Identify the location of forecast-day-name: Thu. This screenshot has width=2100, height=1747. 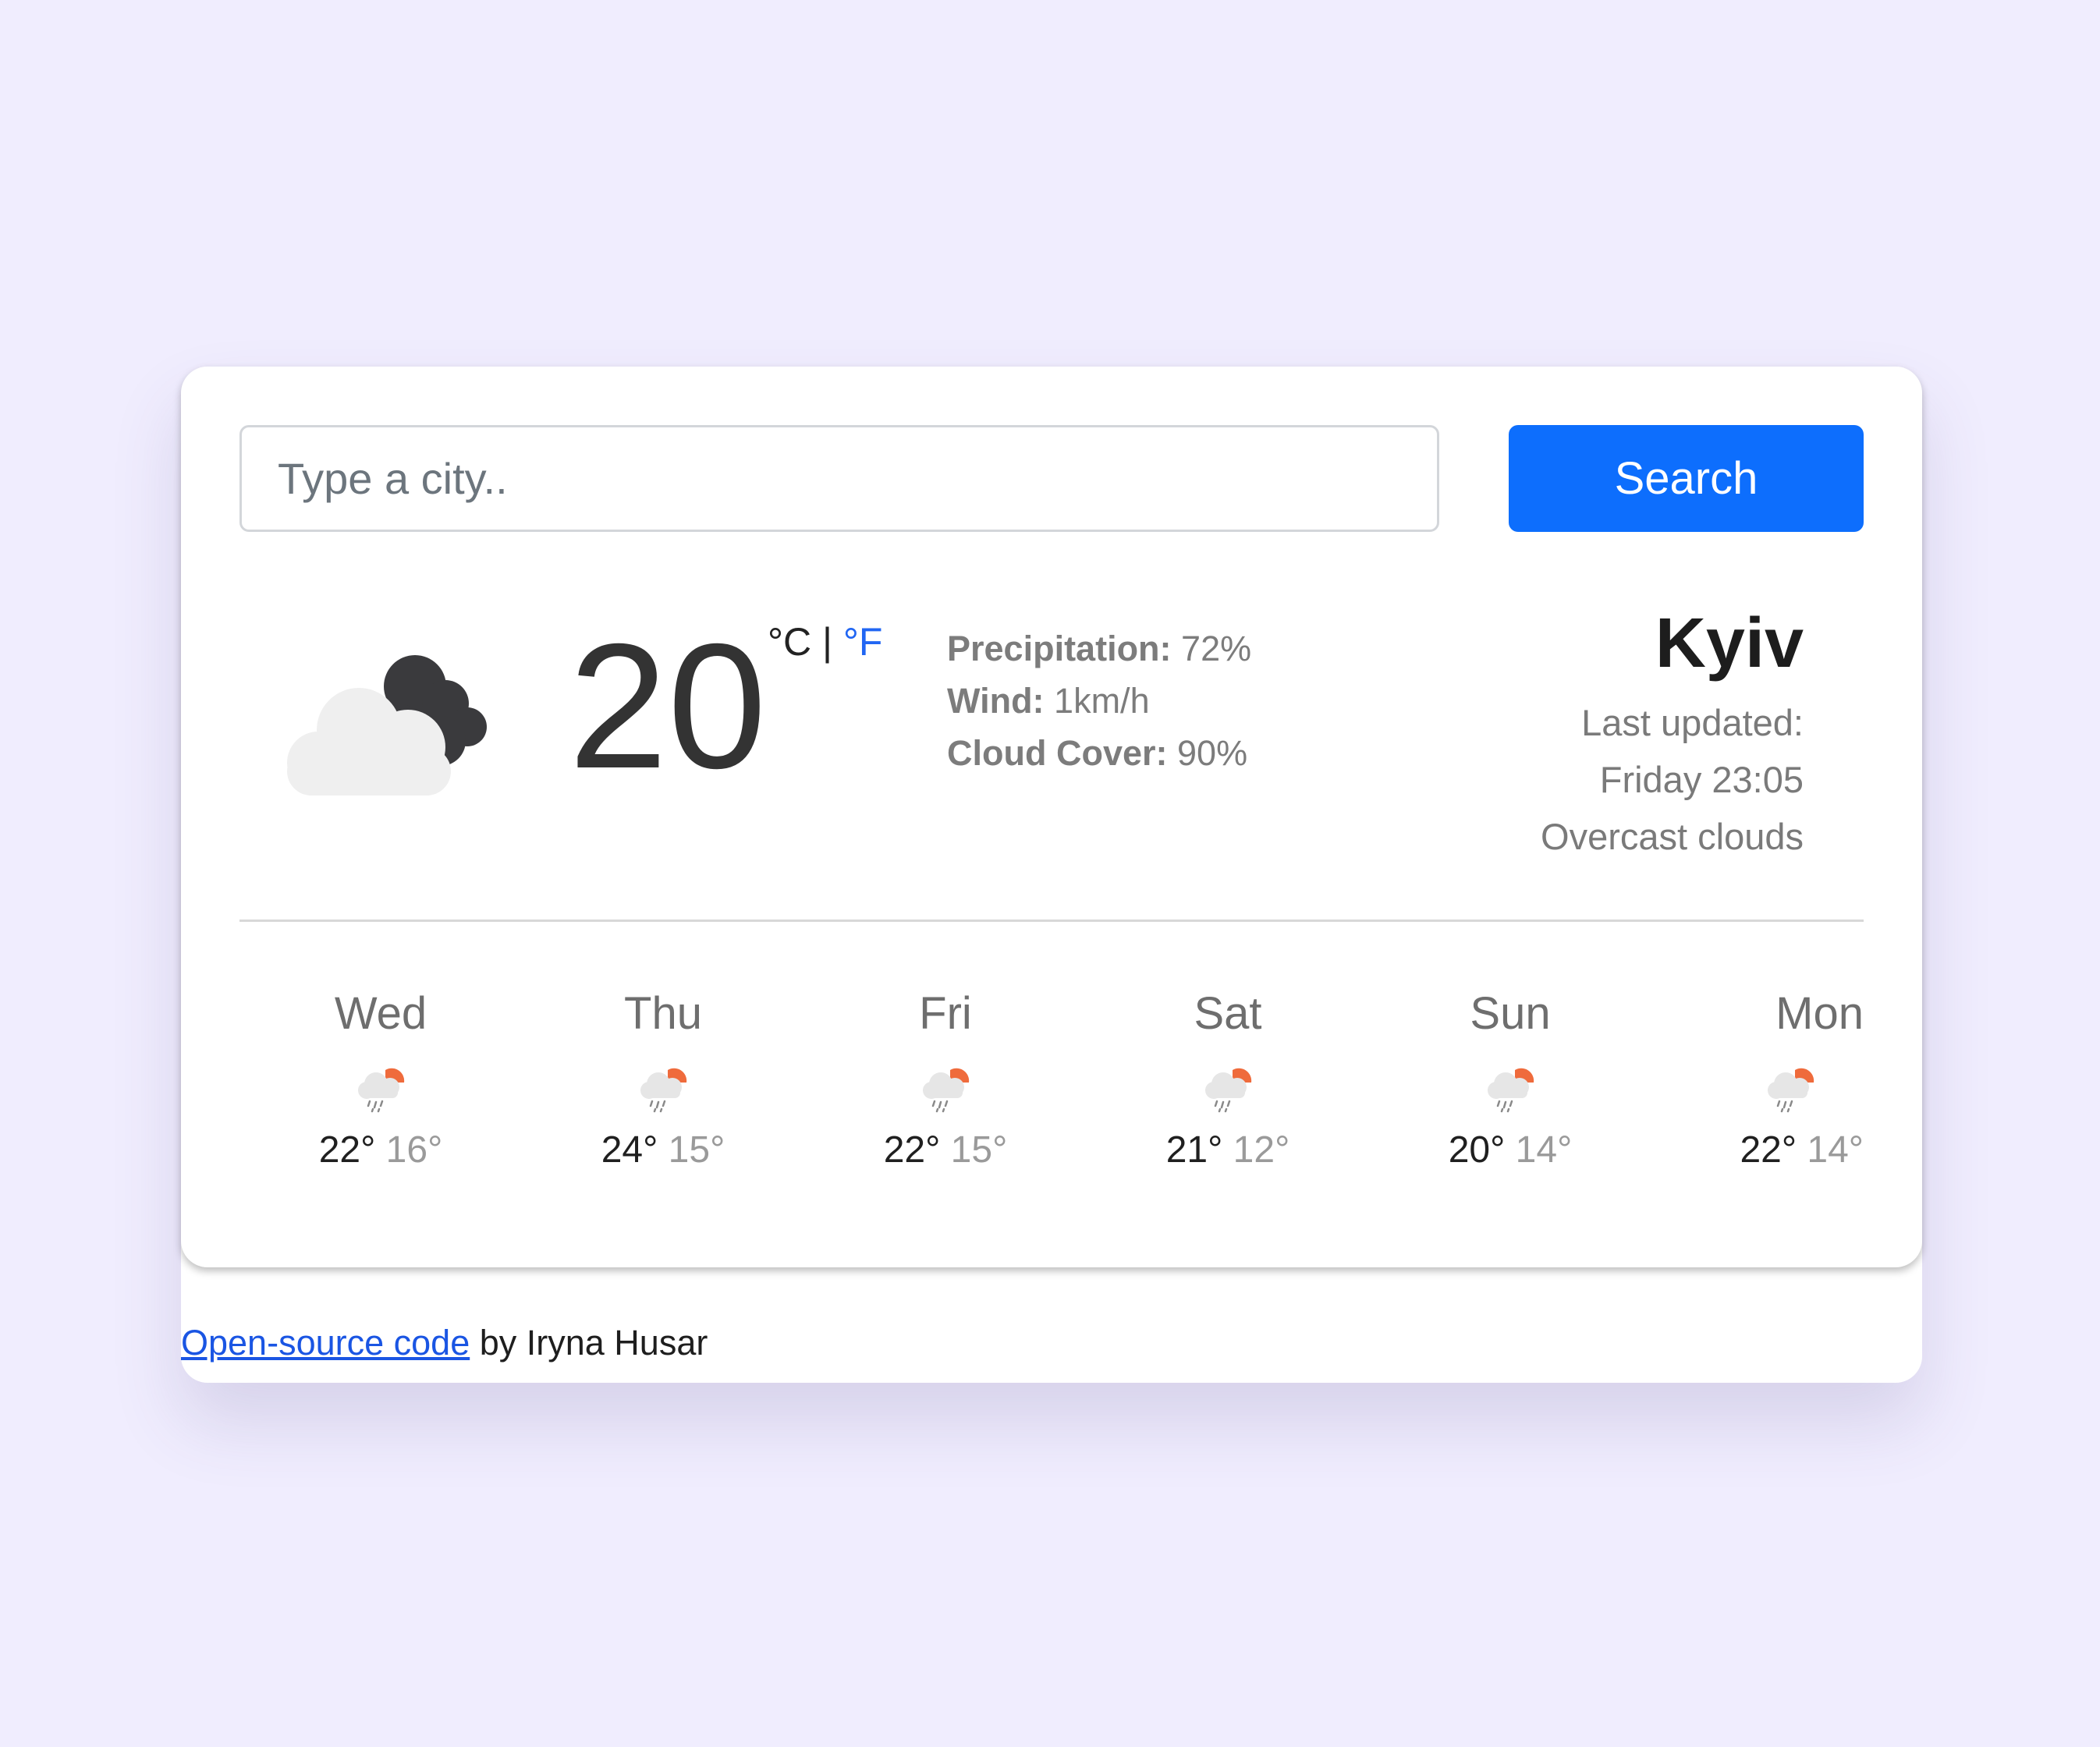
(663, 1013).